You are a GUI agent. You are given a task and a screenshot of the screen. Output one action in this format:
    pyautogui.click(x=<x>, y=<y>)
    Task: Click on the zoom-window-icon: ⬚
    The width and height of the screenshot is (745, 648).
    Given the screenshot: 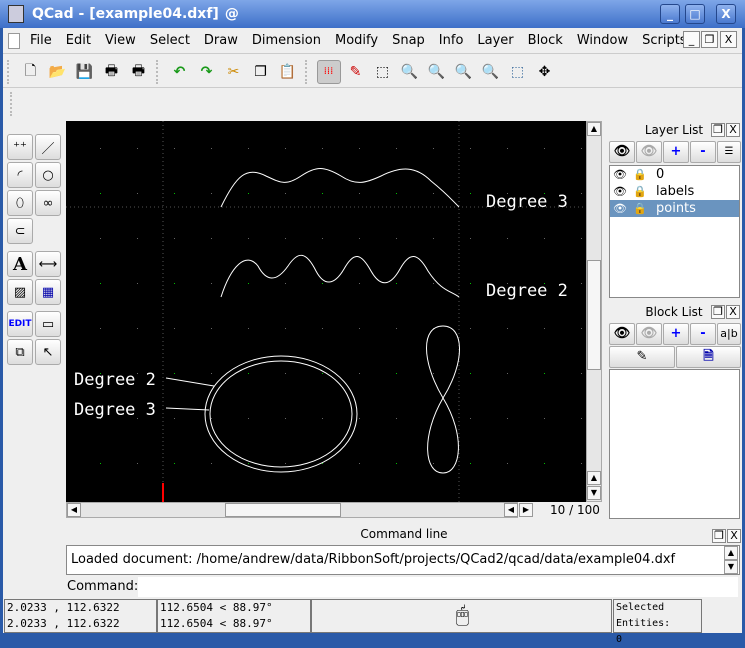 What is the action you would take?
    pyautogui.click(x=518, y=72)
    